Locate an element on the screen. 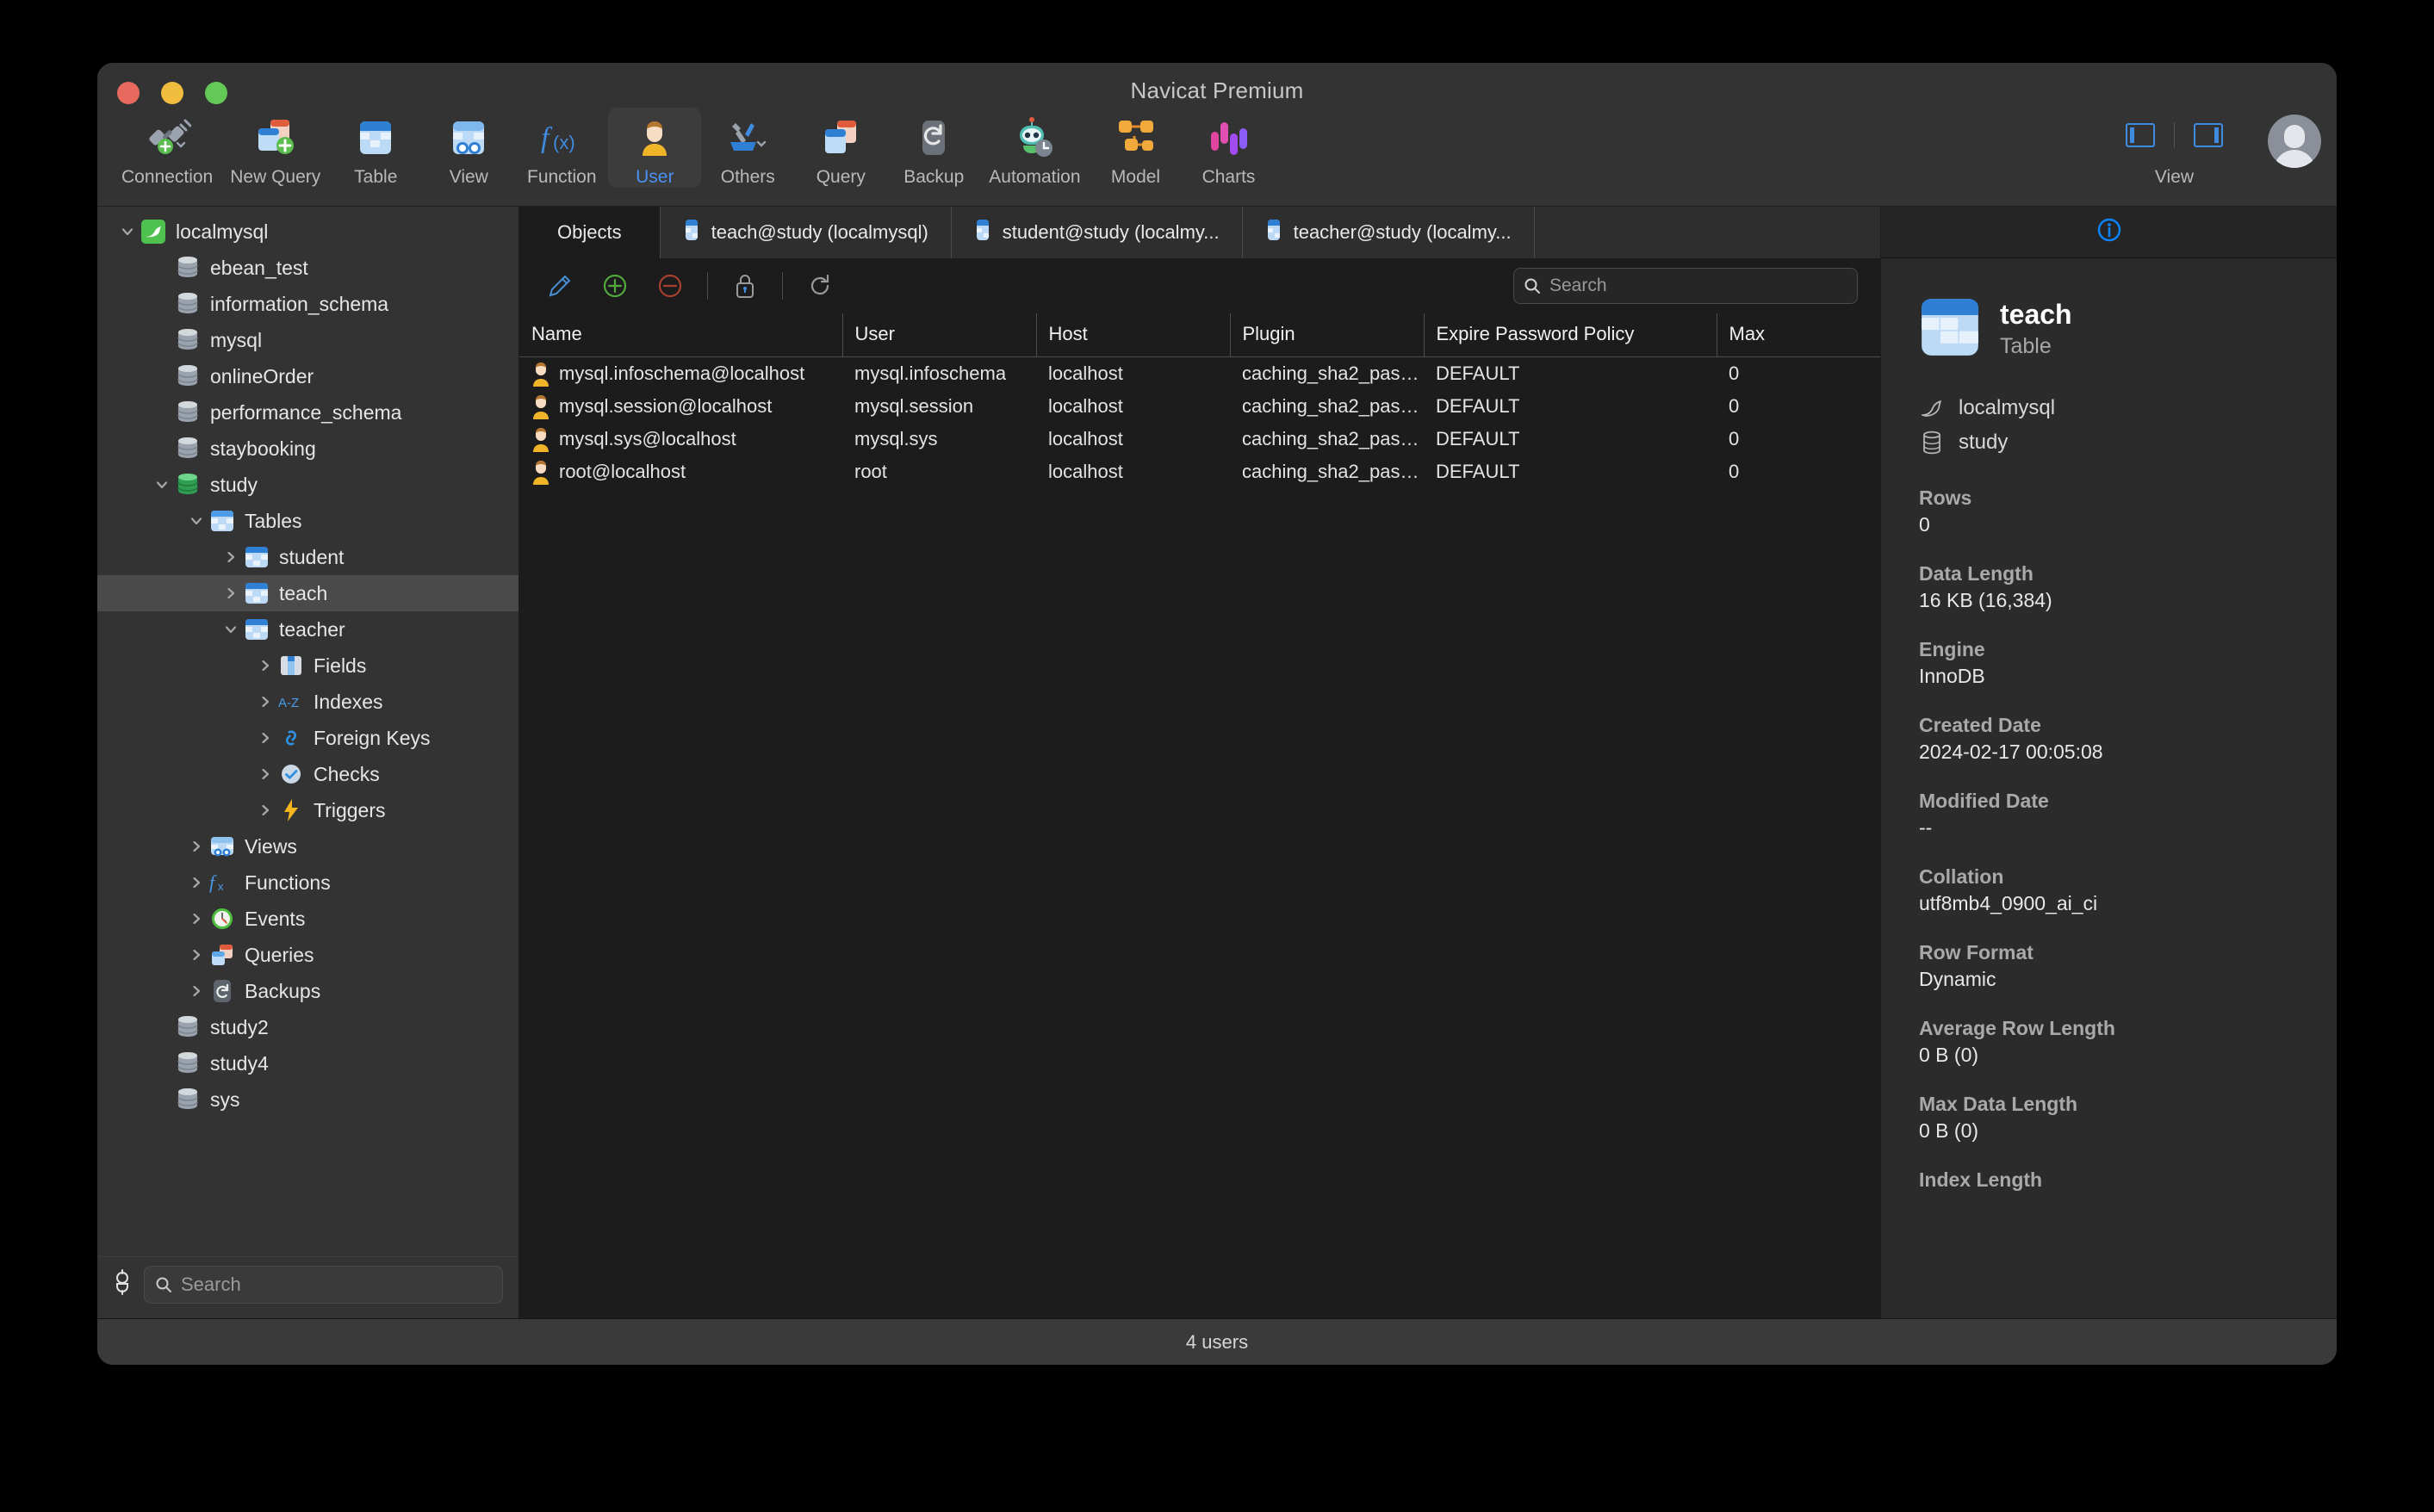 The height and width of the screenshot is (1512, 2434). tree-item-onlineorder: onlineOrder is located at coordinates (308, 376).